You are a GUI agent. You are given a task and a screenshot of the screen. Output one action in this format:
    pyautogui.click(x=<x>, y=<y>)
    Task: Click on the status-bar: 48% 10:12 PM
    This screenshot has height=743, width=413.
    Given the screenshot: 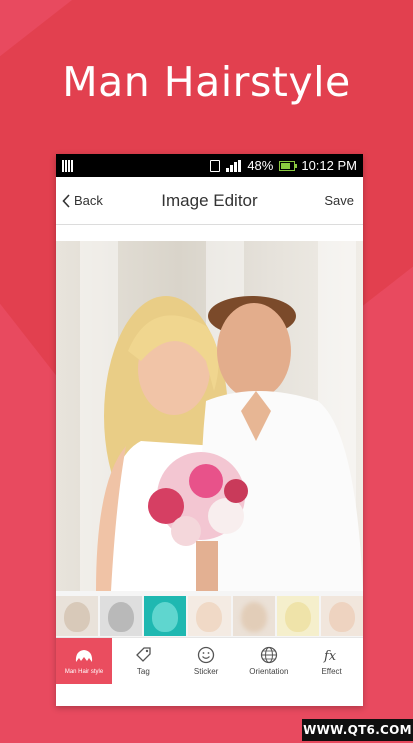 What is the action you would take?
    pyautogui.click(x=209, y=165)
    